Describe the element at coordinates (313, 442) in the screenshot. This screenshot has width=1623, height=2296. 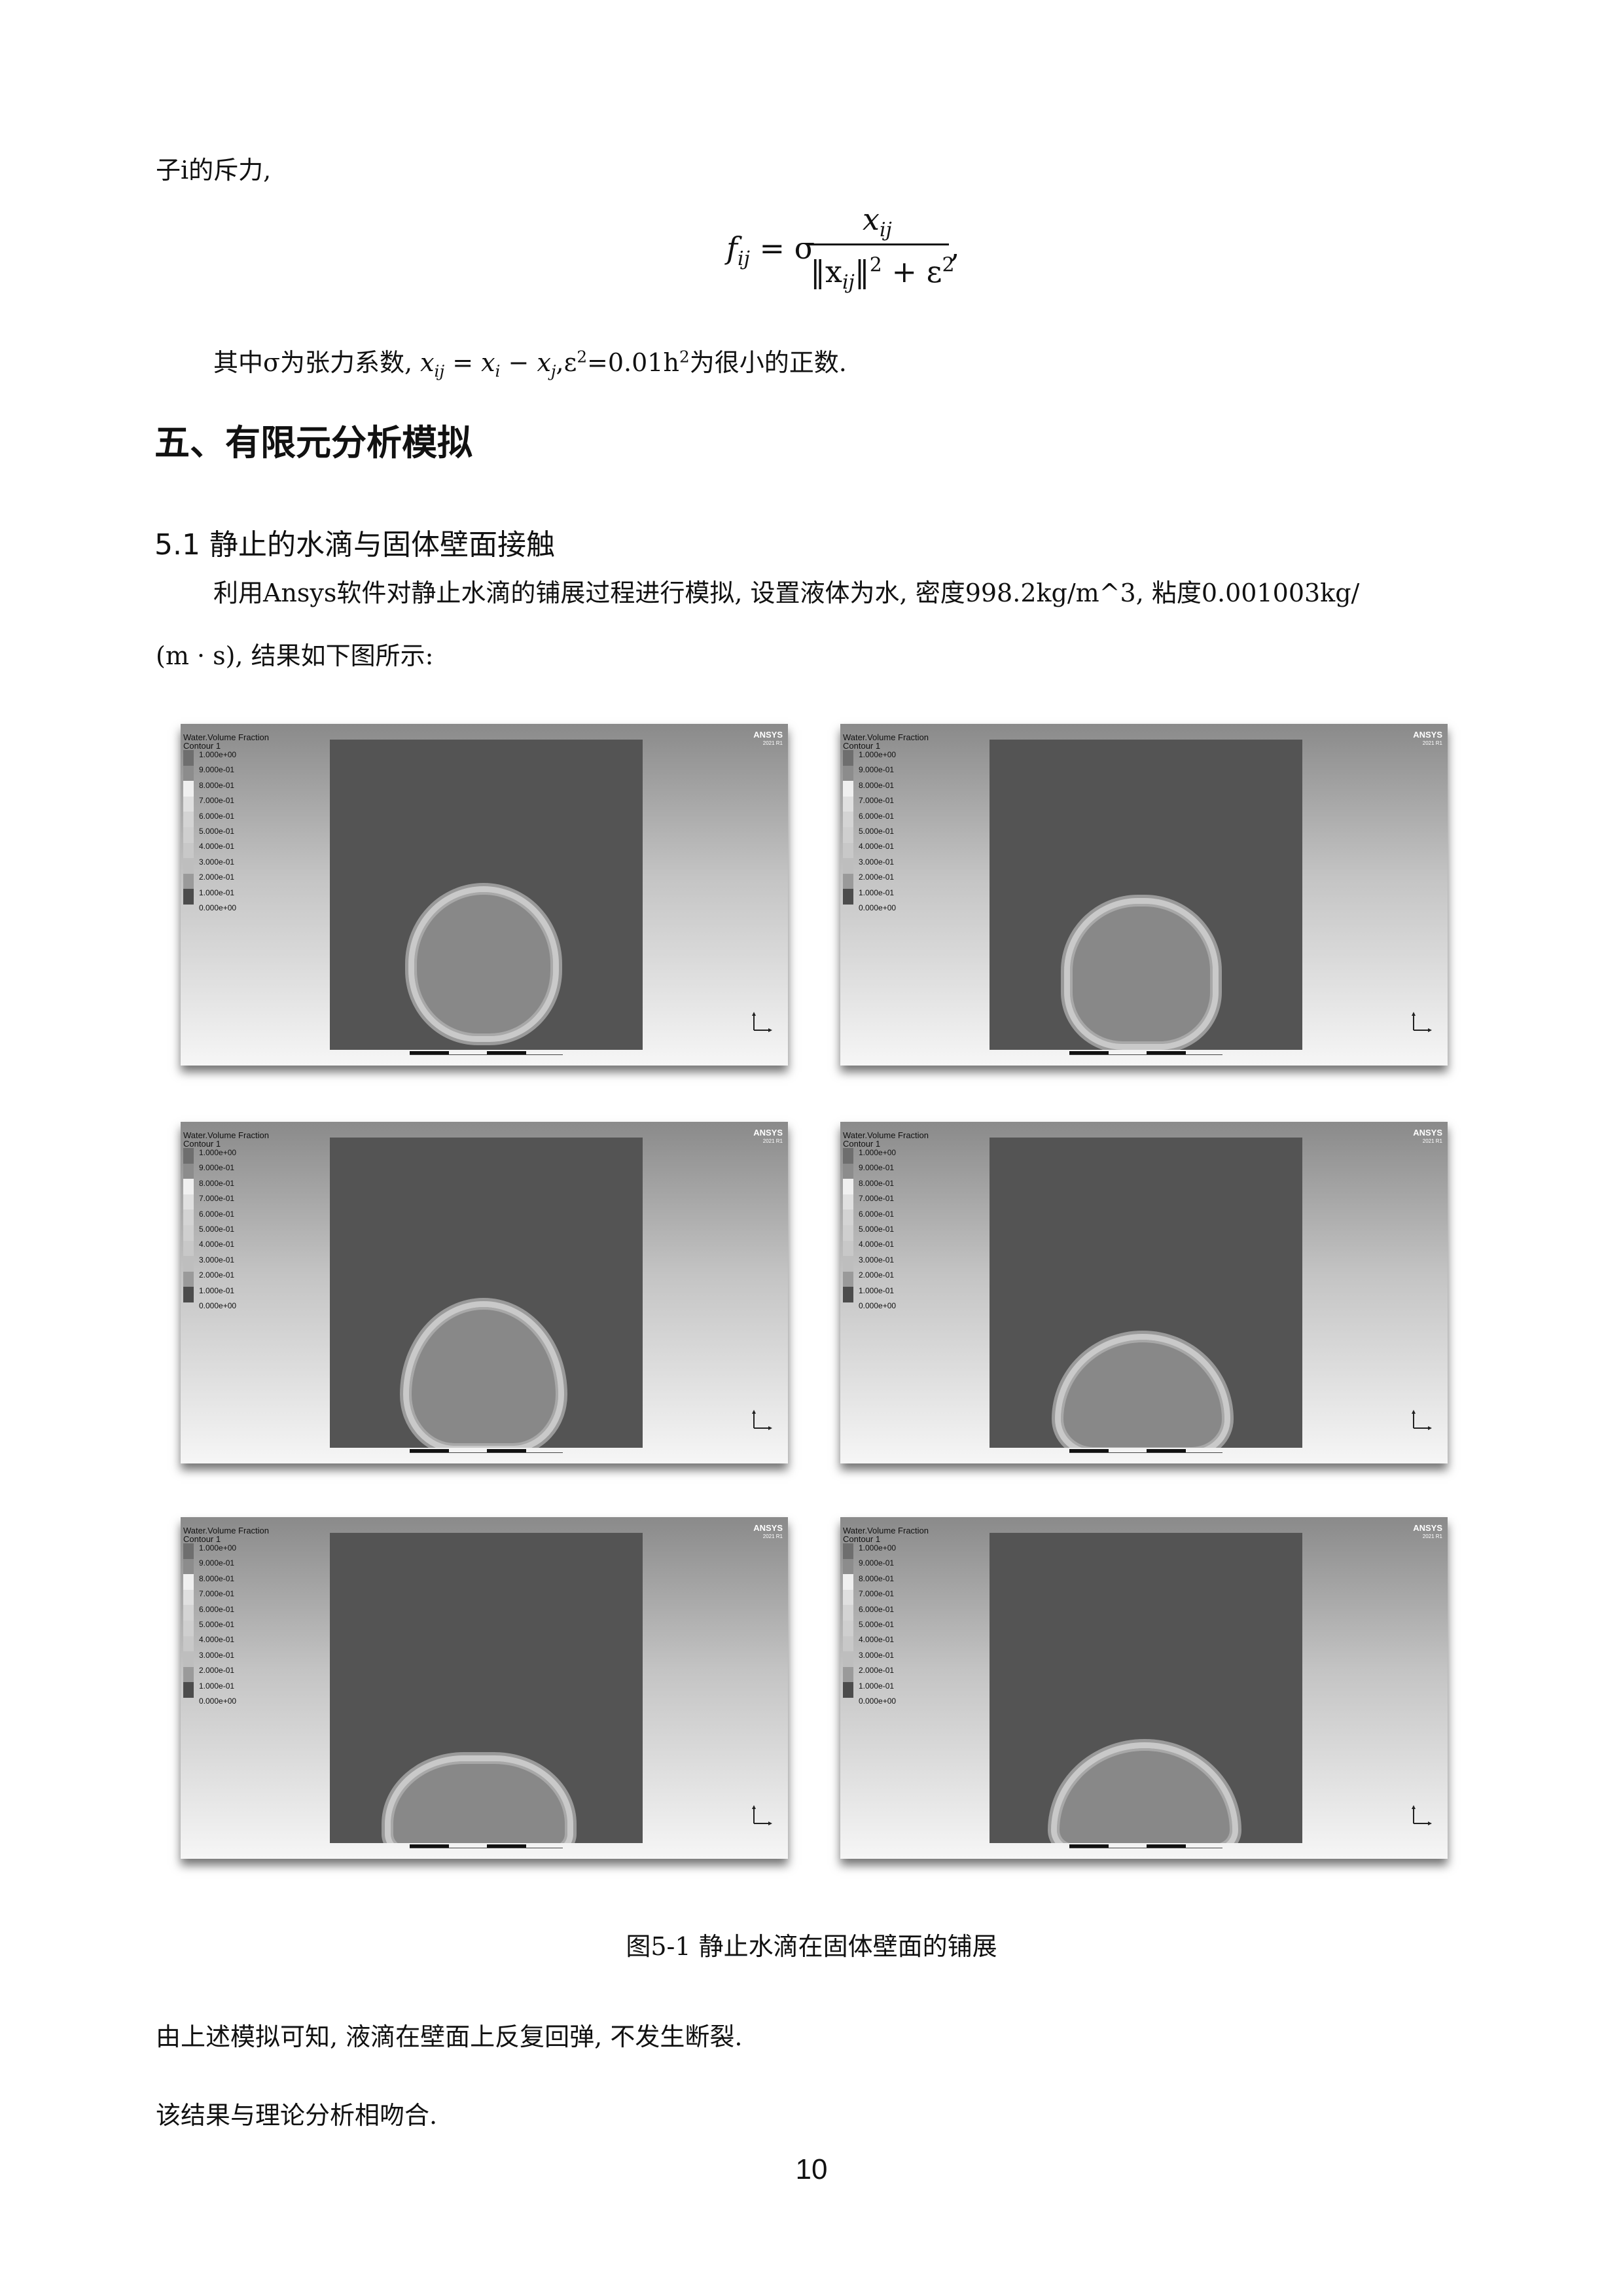
I see `section-title: 五、有限元分析模拟` at that location.